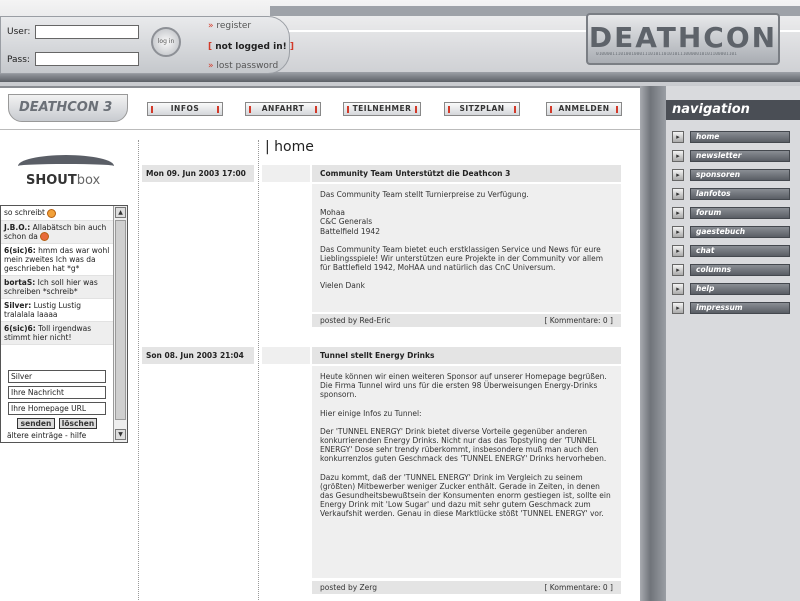 Image resolution: width=800 pixels, height=601 pixels. Describe the element at coordinates (247, 66) in the screenshot. I see `lost-password-link-label: lost password` at that location.